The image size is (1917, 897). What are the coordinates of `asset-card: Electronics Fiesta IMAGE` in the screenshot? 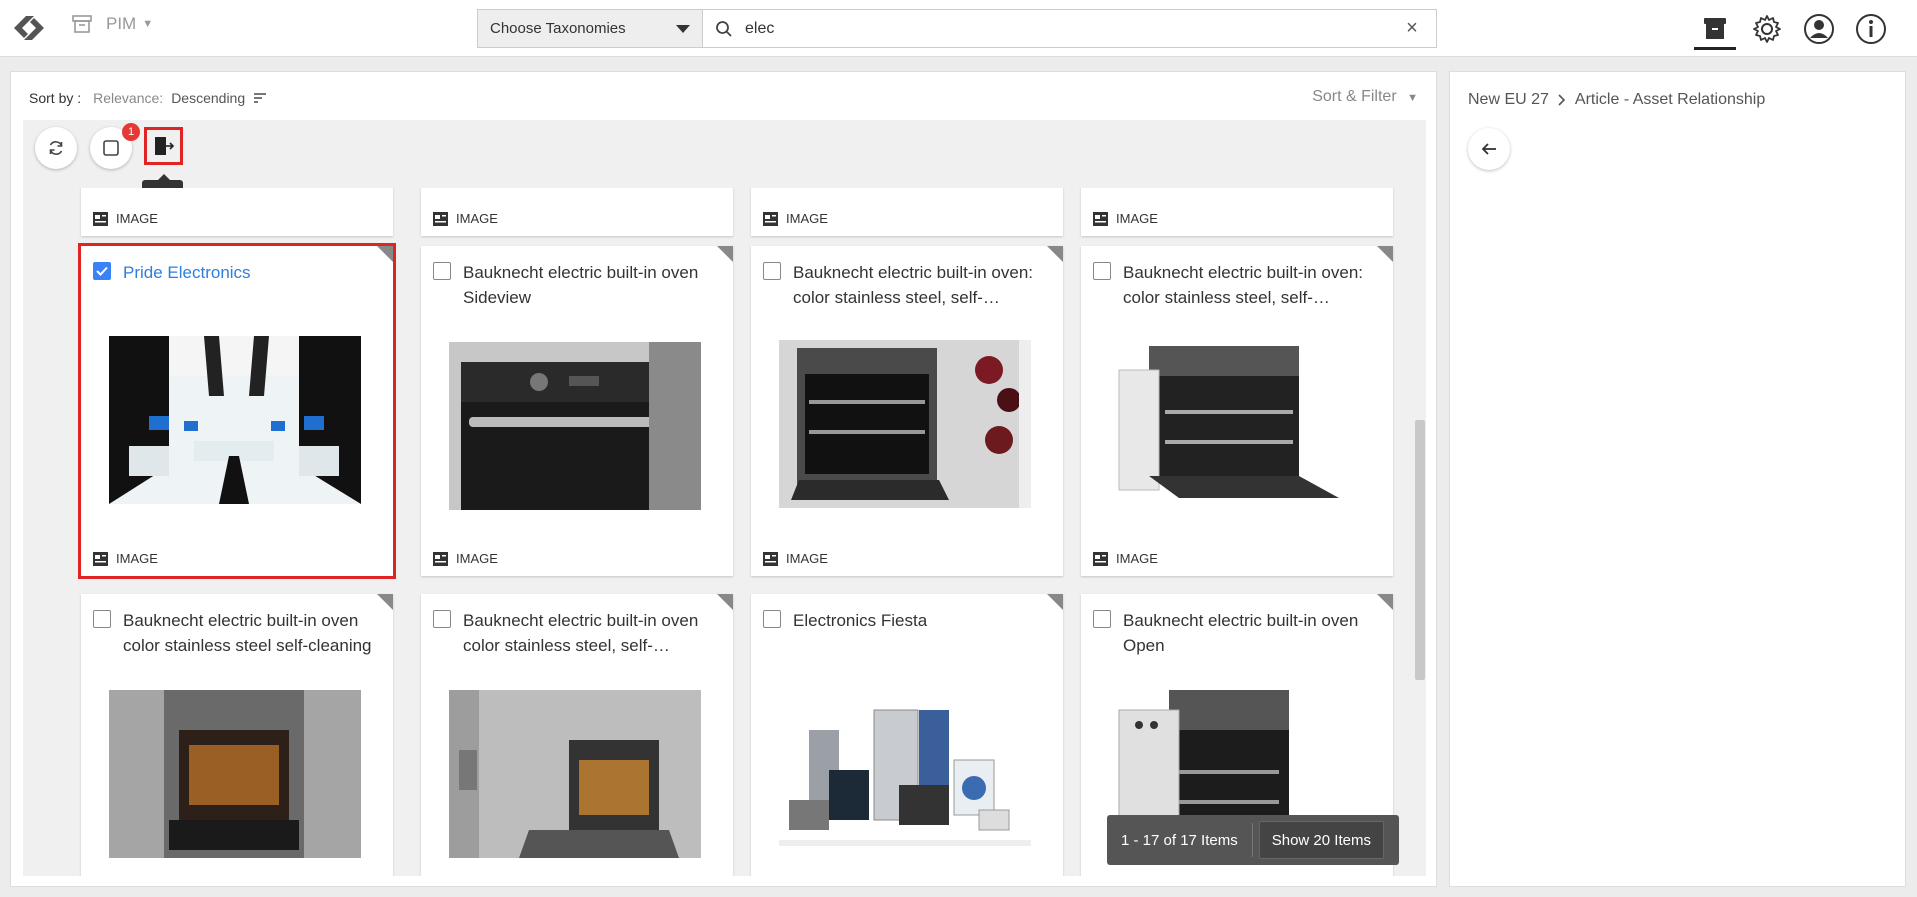 It's located at (907, 735).